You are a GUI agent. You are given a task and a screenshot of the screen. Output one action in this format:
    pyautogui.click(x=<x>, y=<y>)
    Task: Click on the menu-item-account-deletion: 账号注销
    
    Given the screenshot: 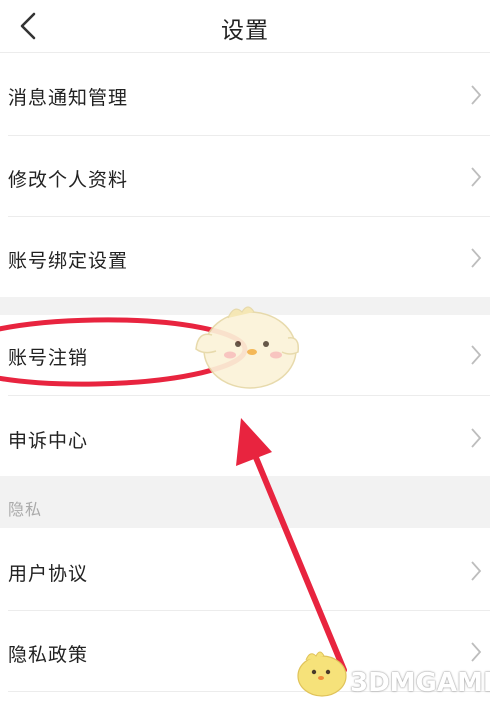 What is the action you would take?
    pyautogui.click(x=245, y=355)
    